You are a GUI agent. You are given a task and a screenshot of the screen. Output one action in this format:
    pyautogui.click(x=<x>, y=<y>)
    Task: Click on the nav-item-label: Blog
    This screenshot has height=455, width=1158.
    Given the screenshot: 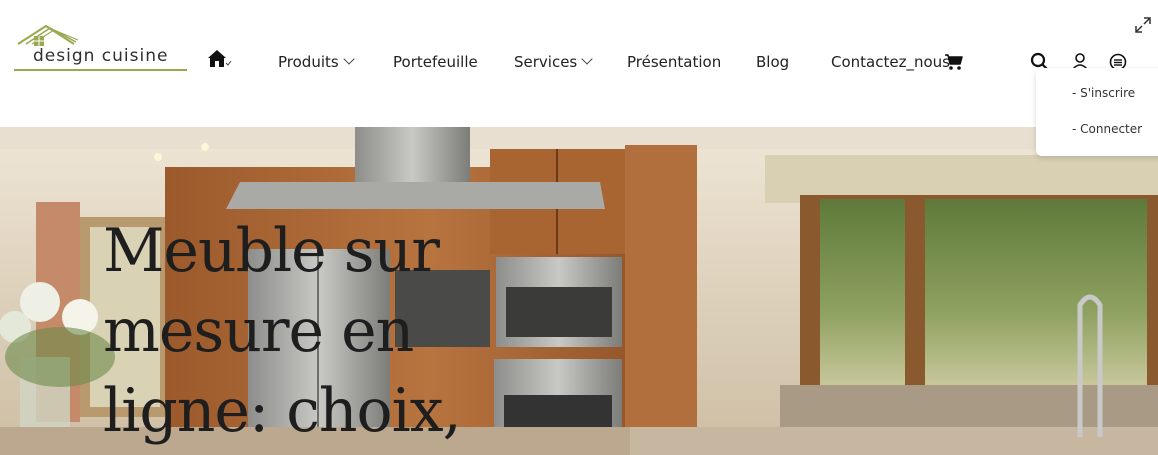 What is the action you would take?
    pyautogui.click(x=773, y=62)
    